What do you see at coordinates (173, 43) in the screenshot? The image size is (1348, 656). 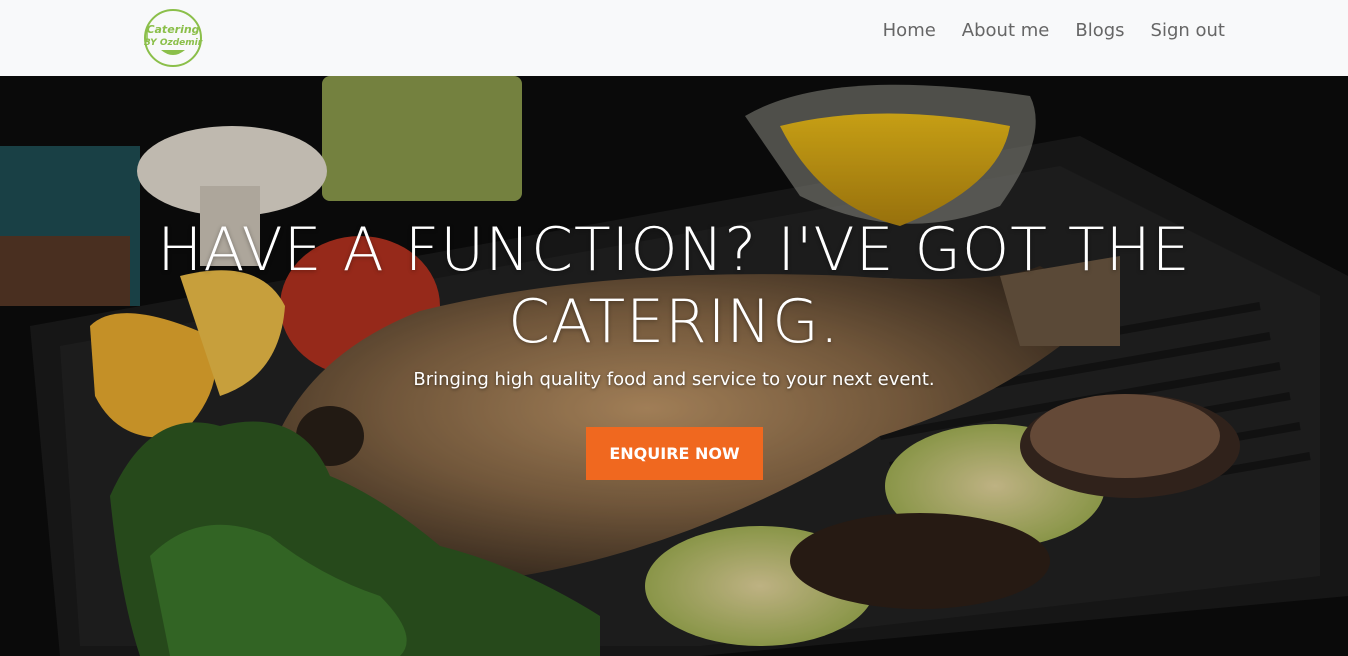 I see `logo-line2: BY Ozdemir` at bounding box center [173, 43].